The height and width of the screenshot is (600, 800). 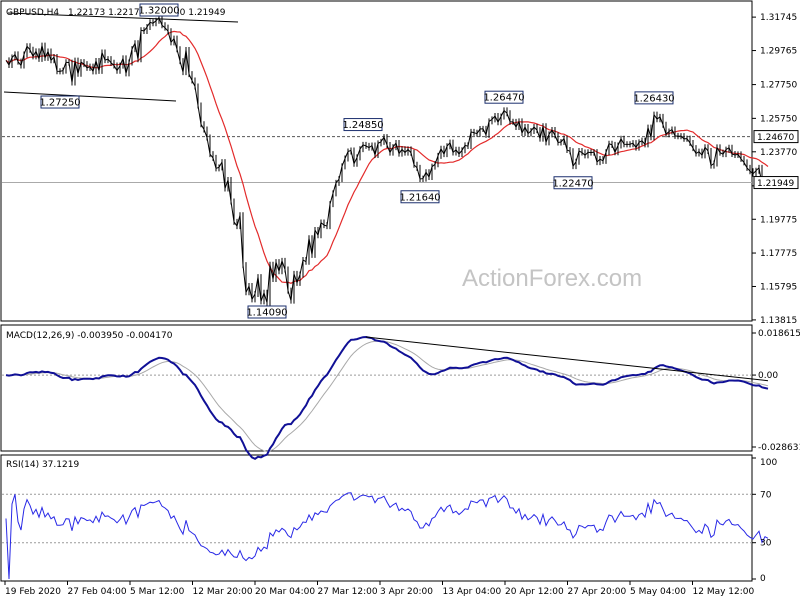 I want to click on x-tick-label: 12 May 12:00, so click(x=724, y=592).